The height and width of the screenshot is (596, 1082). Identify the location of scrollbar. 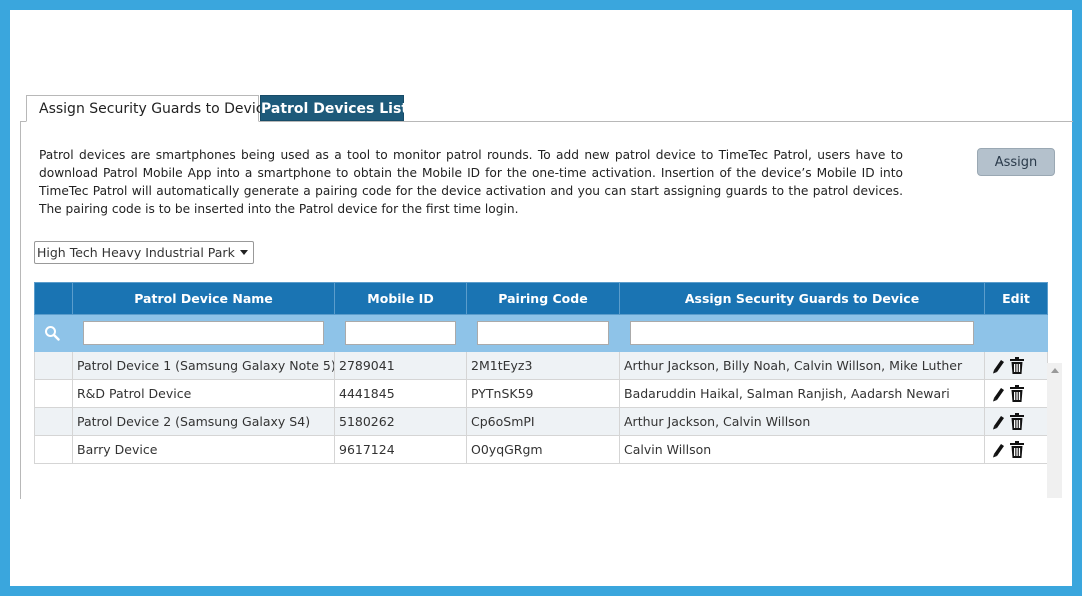
(1054, 430).